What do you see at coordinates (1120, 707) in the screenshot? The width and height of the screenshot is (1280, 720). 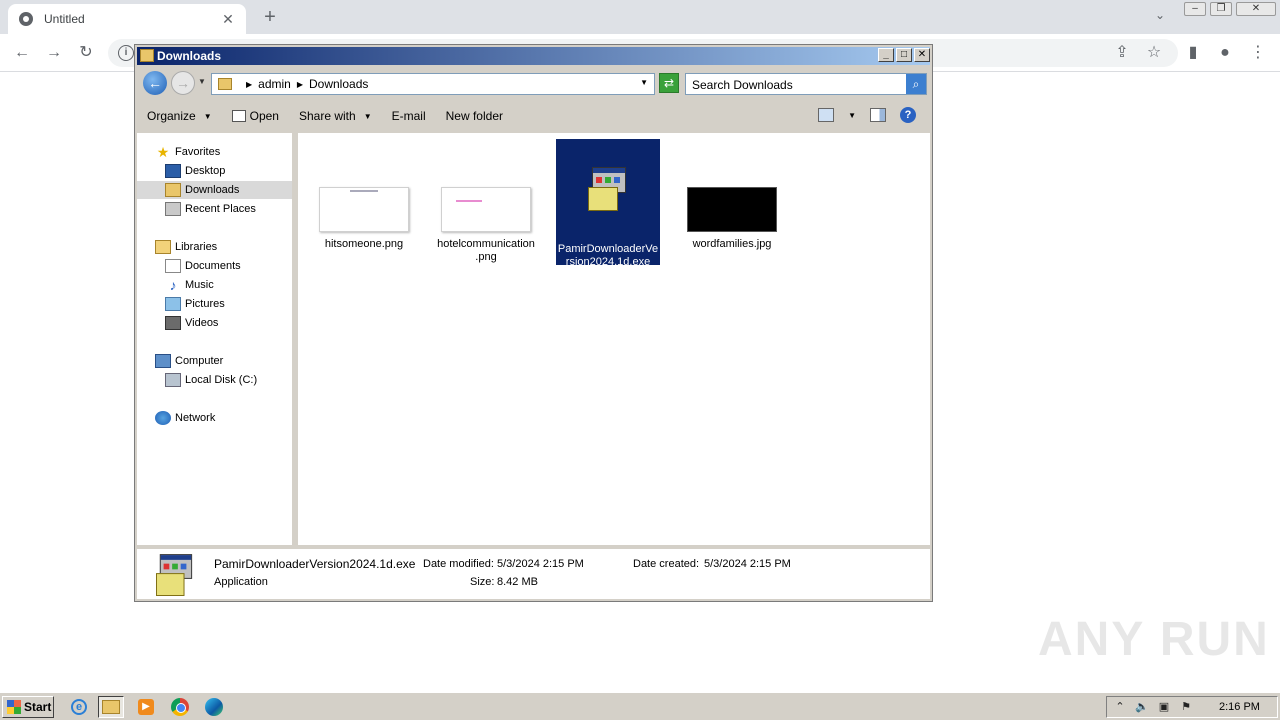 I see `show-hidden-icons-icon: ⌃` at bounding box center [1120, 707].